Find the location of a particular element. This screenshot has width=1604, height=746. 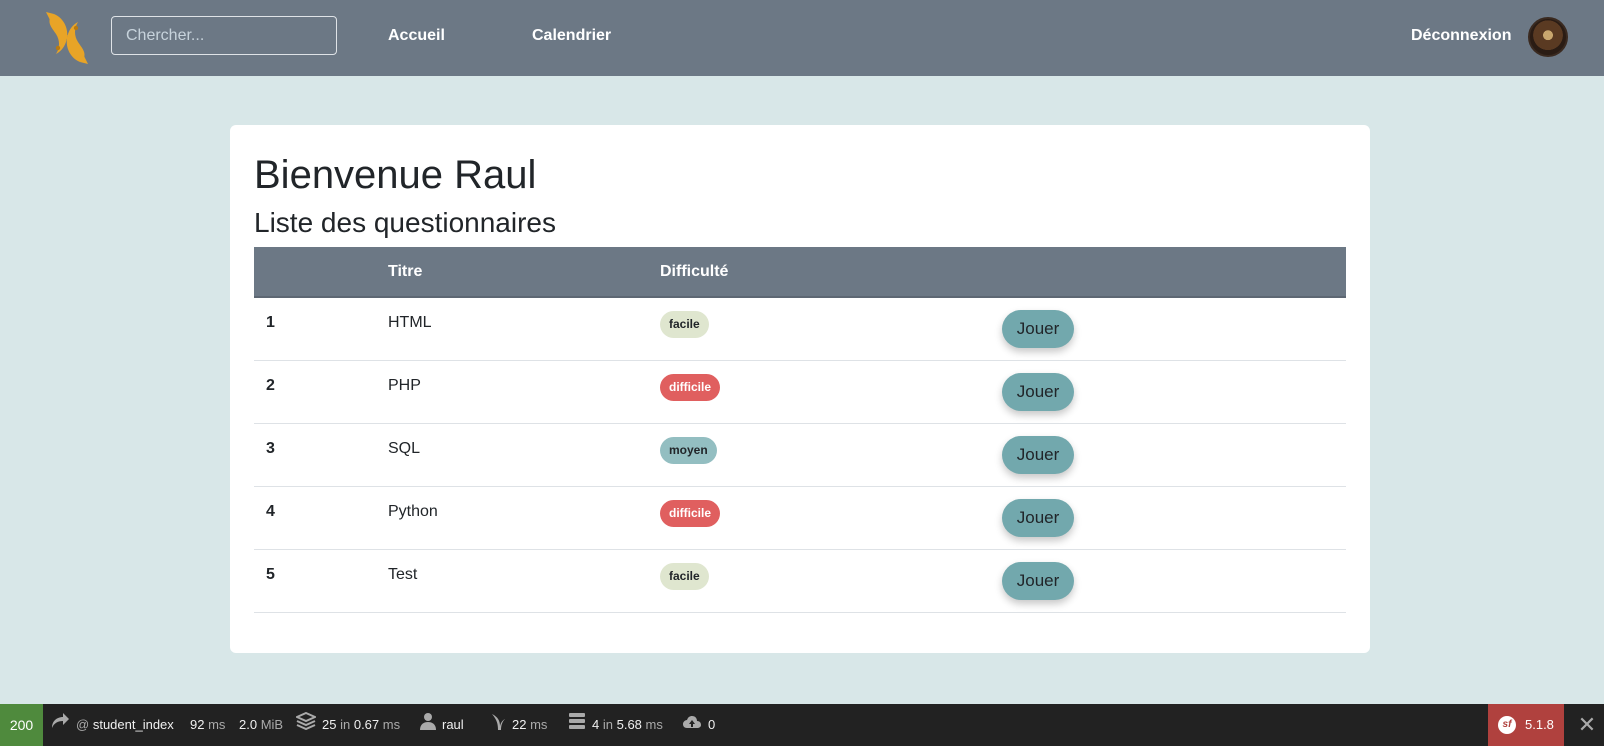

templates-in: in is located at coordinates (345, 724).